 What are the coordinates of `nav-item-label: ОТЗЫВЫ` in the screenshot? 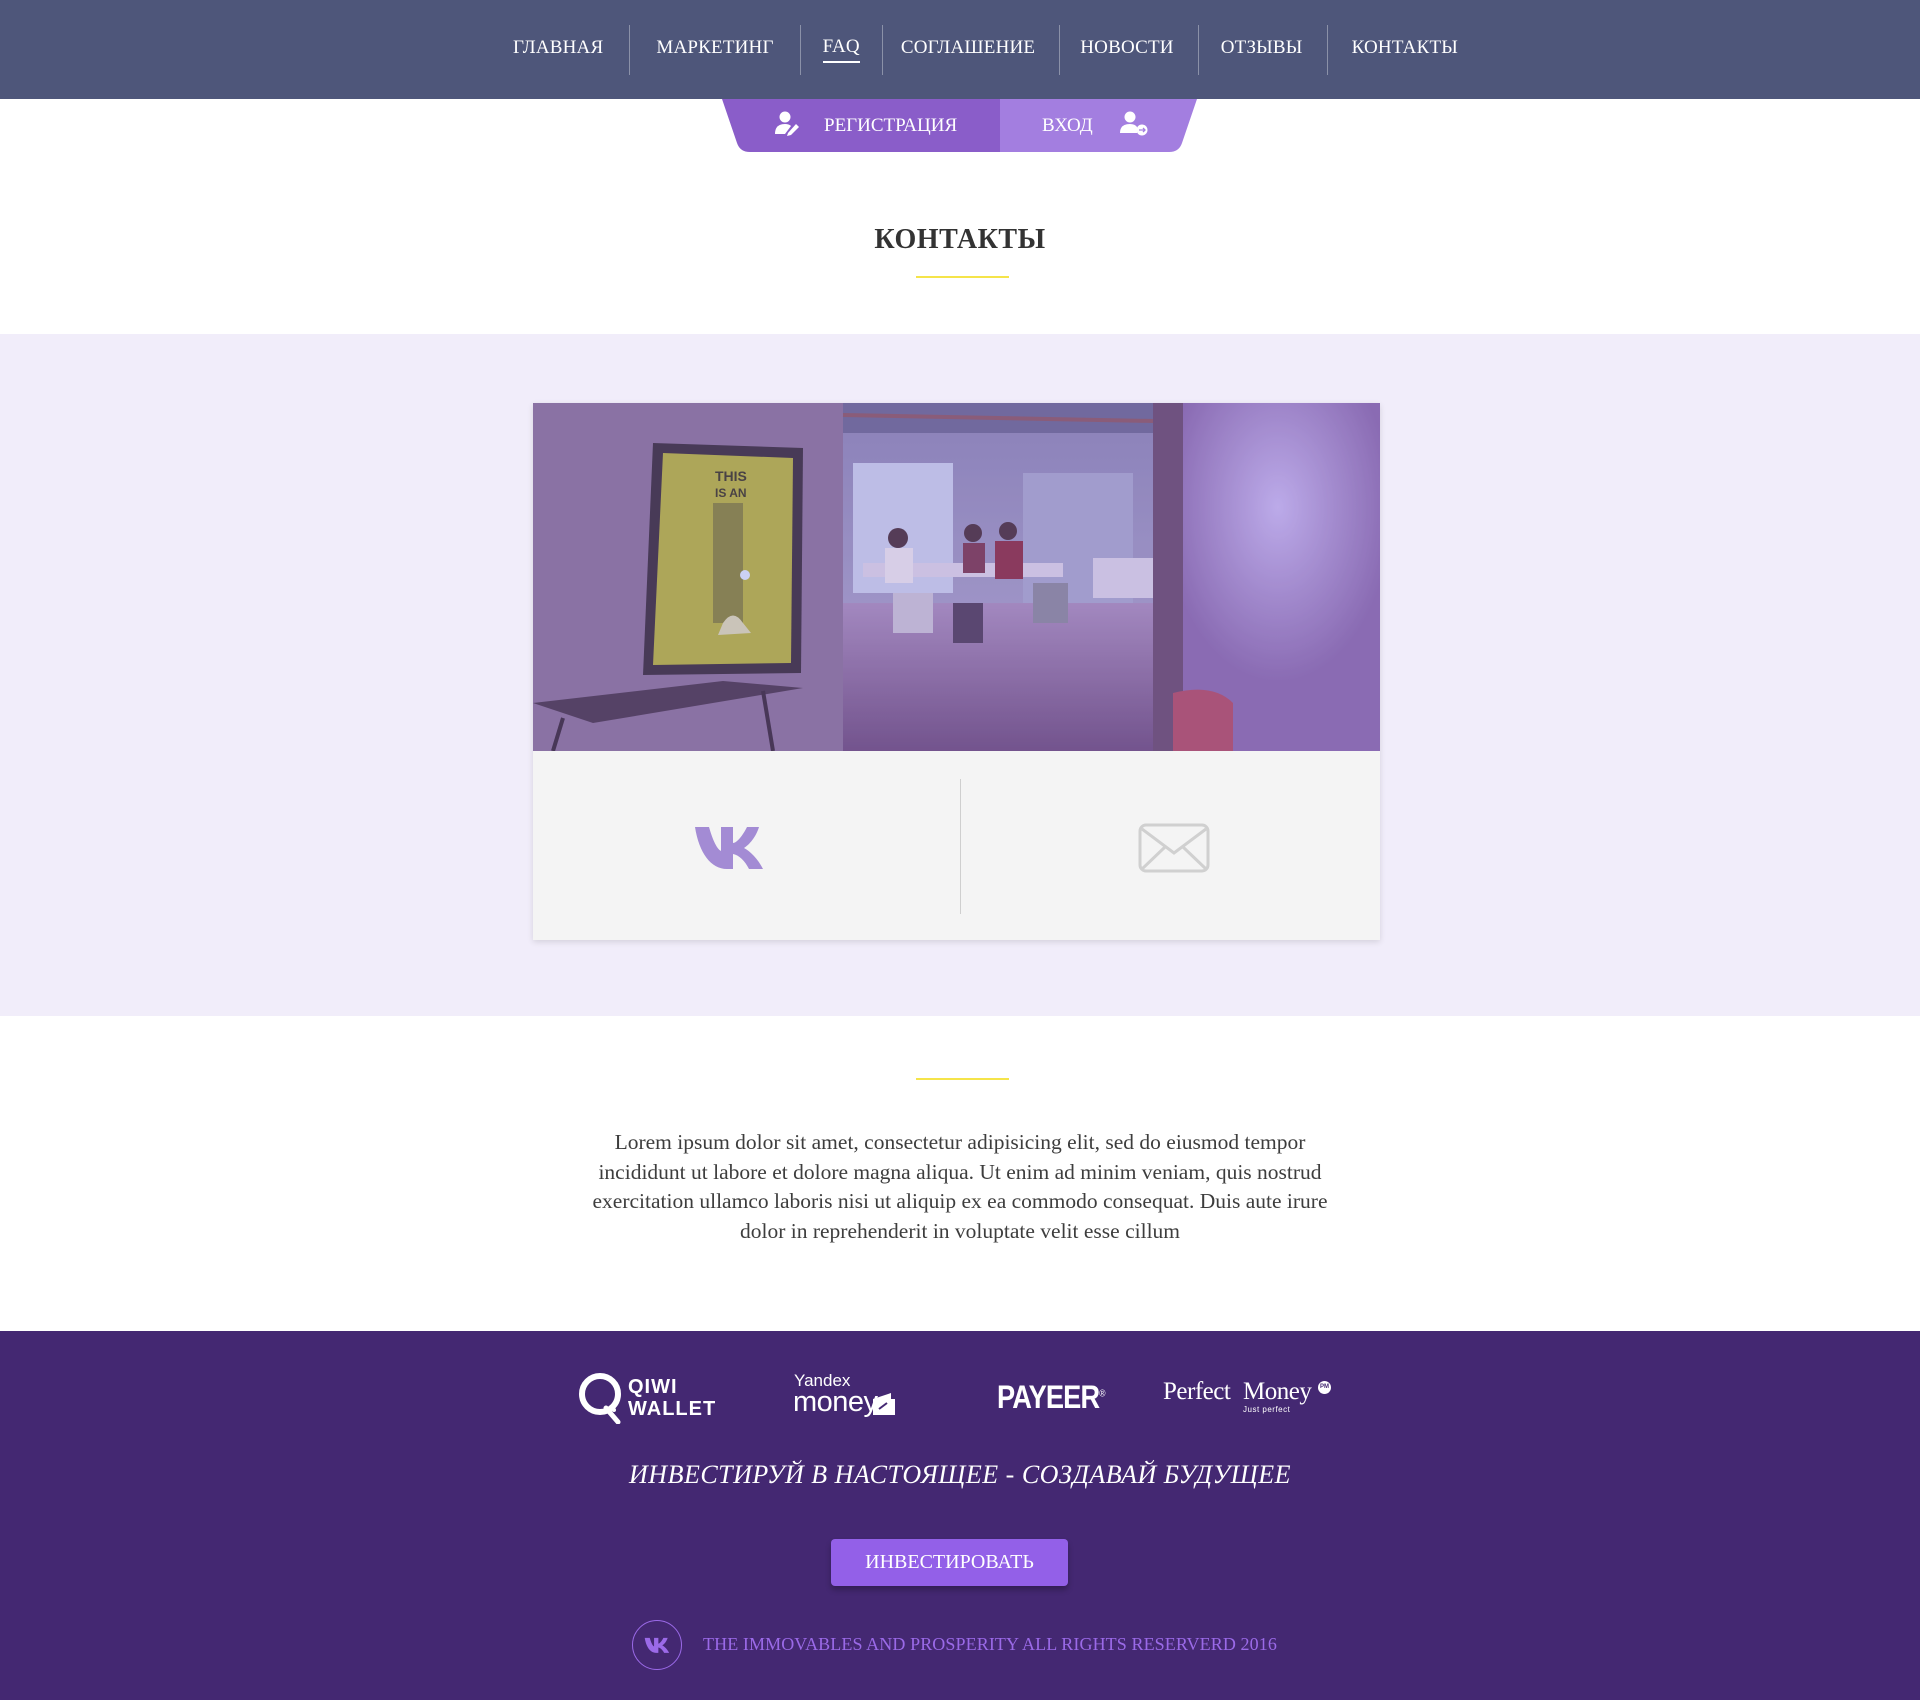 It's located at (1261, 47).